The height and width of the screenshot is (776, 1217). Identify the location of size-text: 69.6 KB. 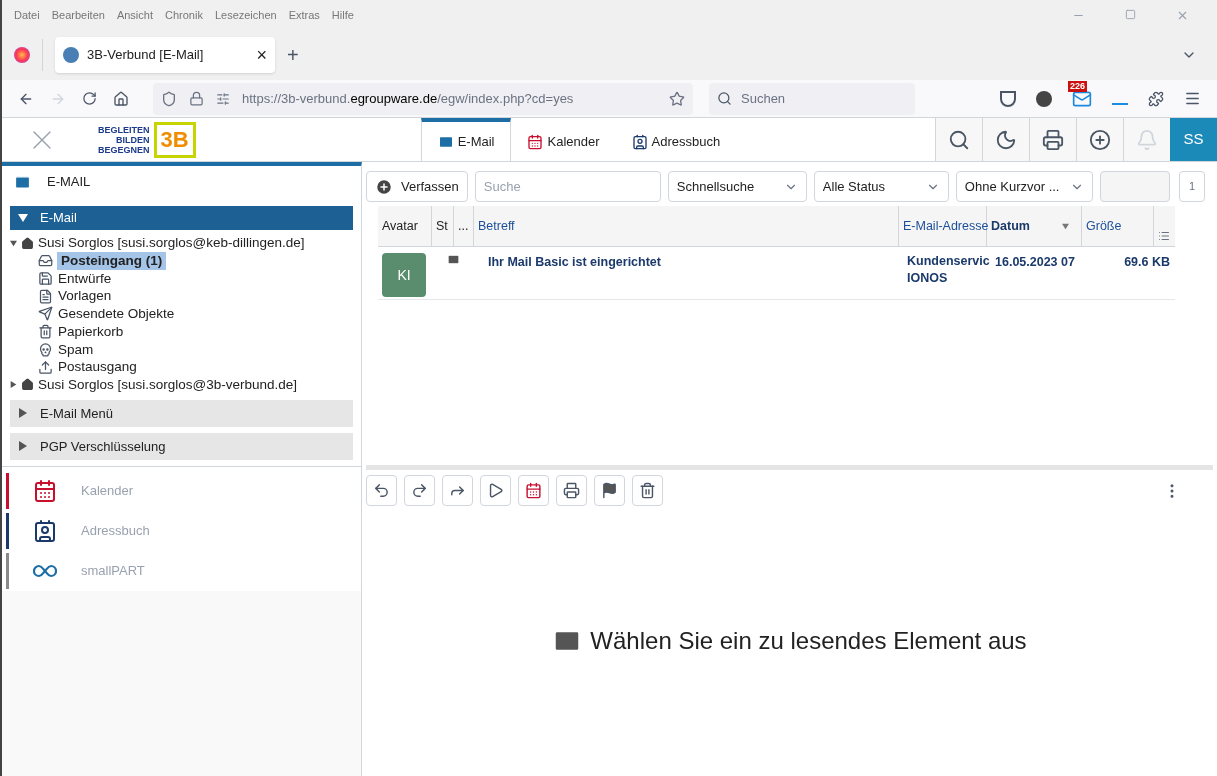
(1147, 262).